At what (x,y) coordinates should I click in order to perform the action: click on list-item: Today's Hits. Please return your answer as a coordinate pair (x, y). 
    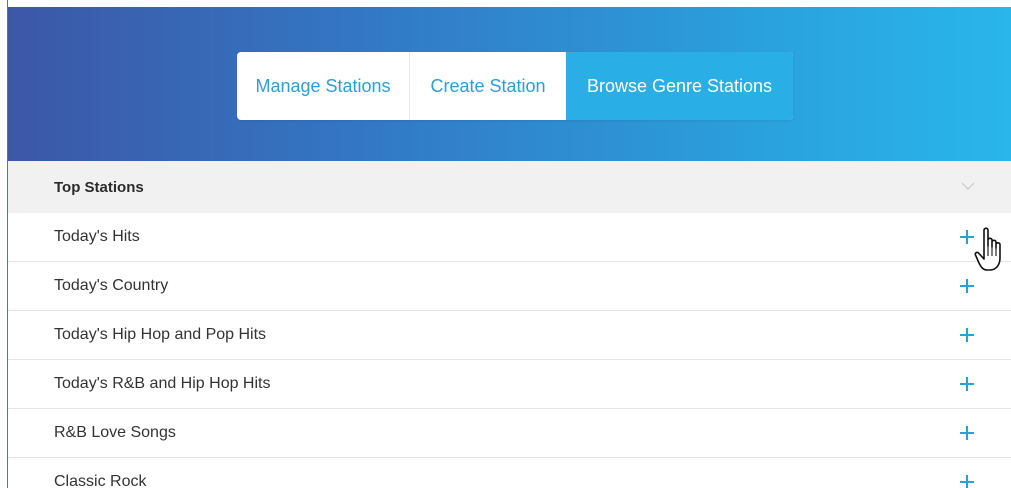
    Looking at the image, I should click on (509, 237).